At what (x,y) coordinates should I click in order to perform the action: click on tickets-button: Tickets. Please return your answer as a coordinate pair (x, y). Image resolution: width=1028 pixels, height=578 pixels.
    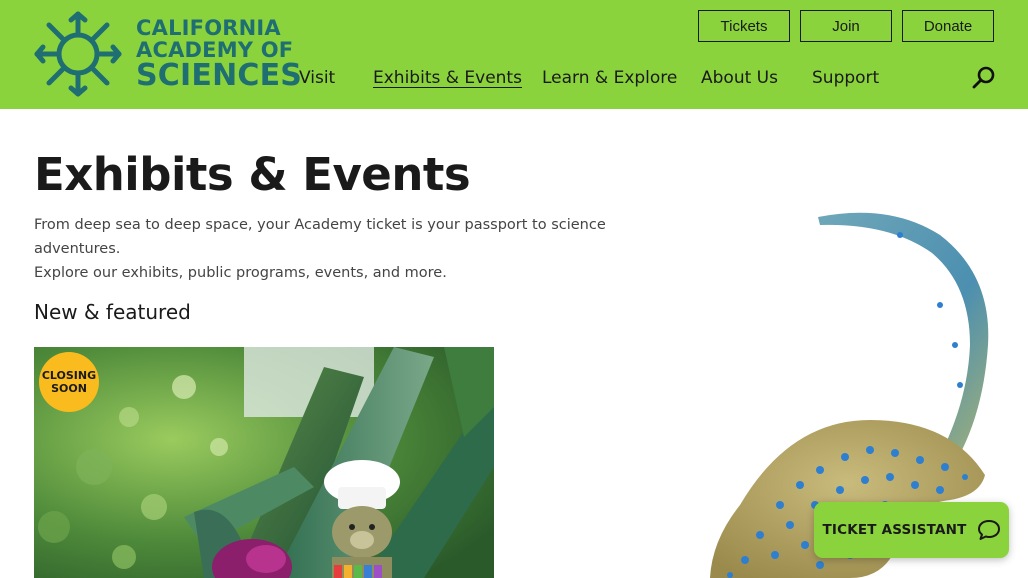
    Looking at the image, I should click on (744, 26).